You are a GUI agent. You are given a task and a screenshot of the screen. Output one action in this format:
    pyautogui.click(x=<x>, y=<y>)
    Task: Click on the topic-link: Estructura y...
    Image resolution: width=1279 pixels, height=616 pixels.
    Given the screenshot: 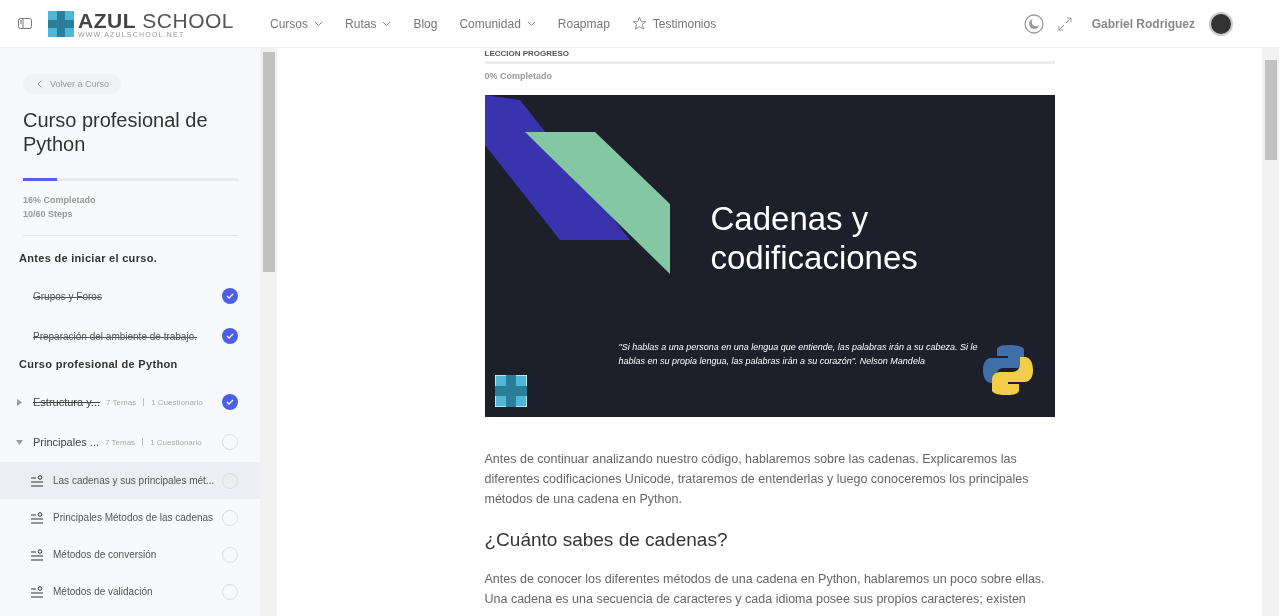 What is the action you would take?
    pyautogui.click(x=67, y=402)
    